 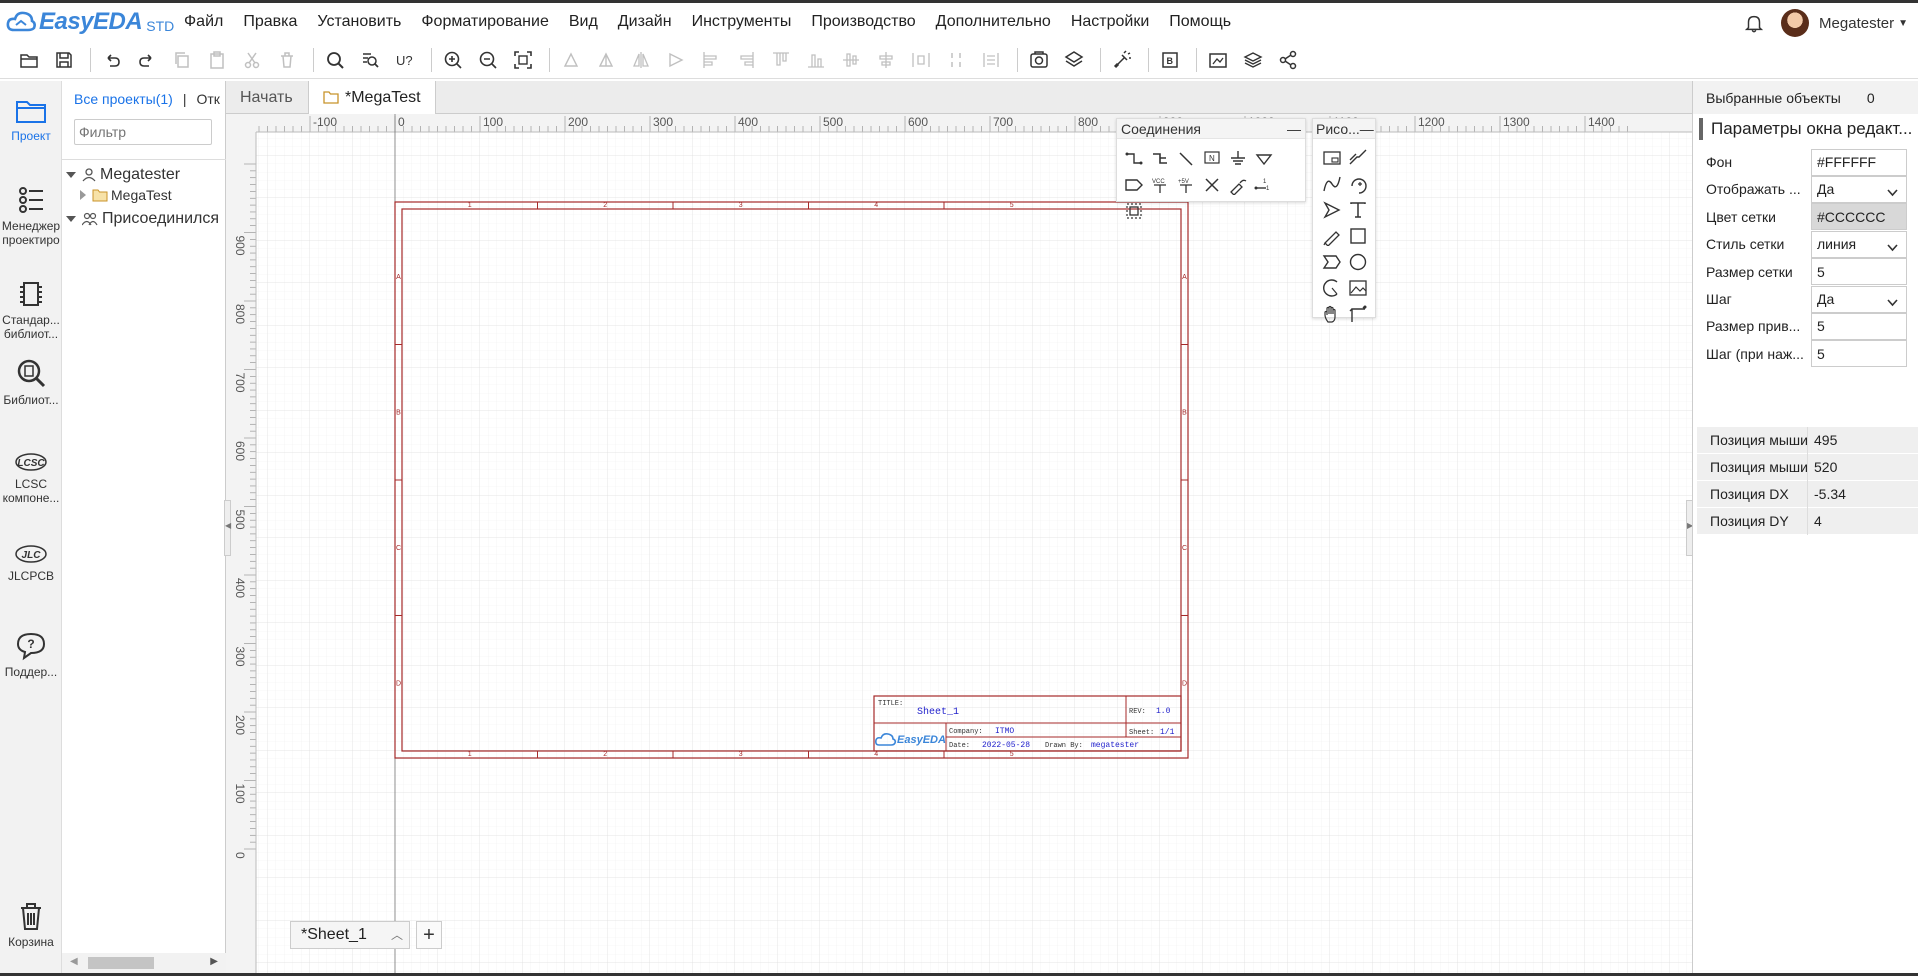 I want to click on horizontal-scrollbar: ◀ ▶, so click(x=144, y=963).